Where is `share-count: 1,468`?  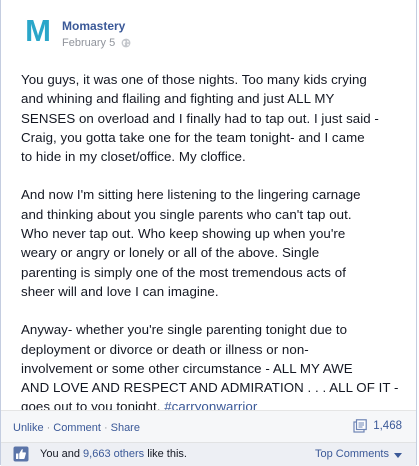
share-count: 1,468 is located at coordinates (377, 426).